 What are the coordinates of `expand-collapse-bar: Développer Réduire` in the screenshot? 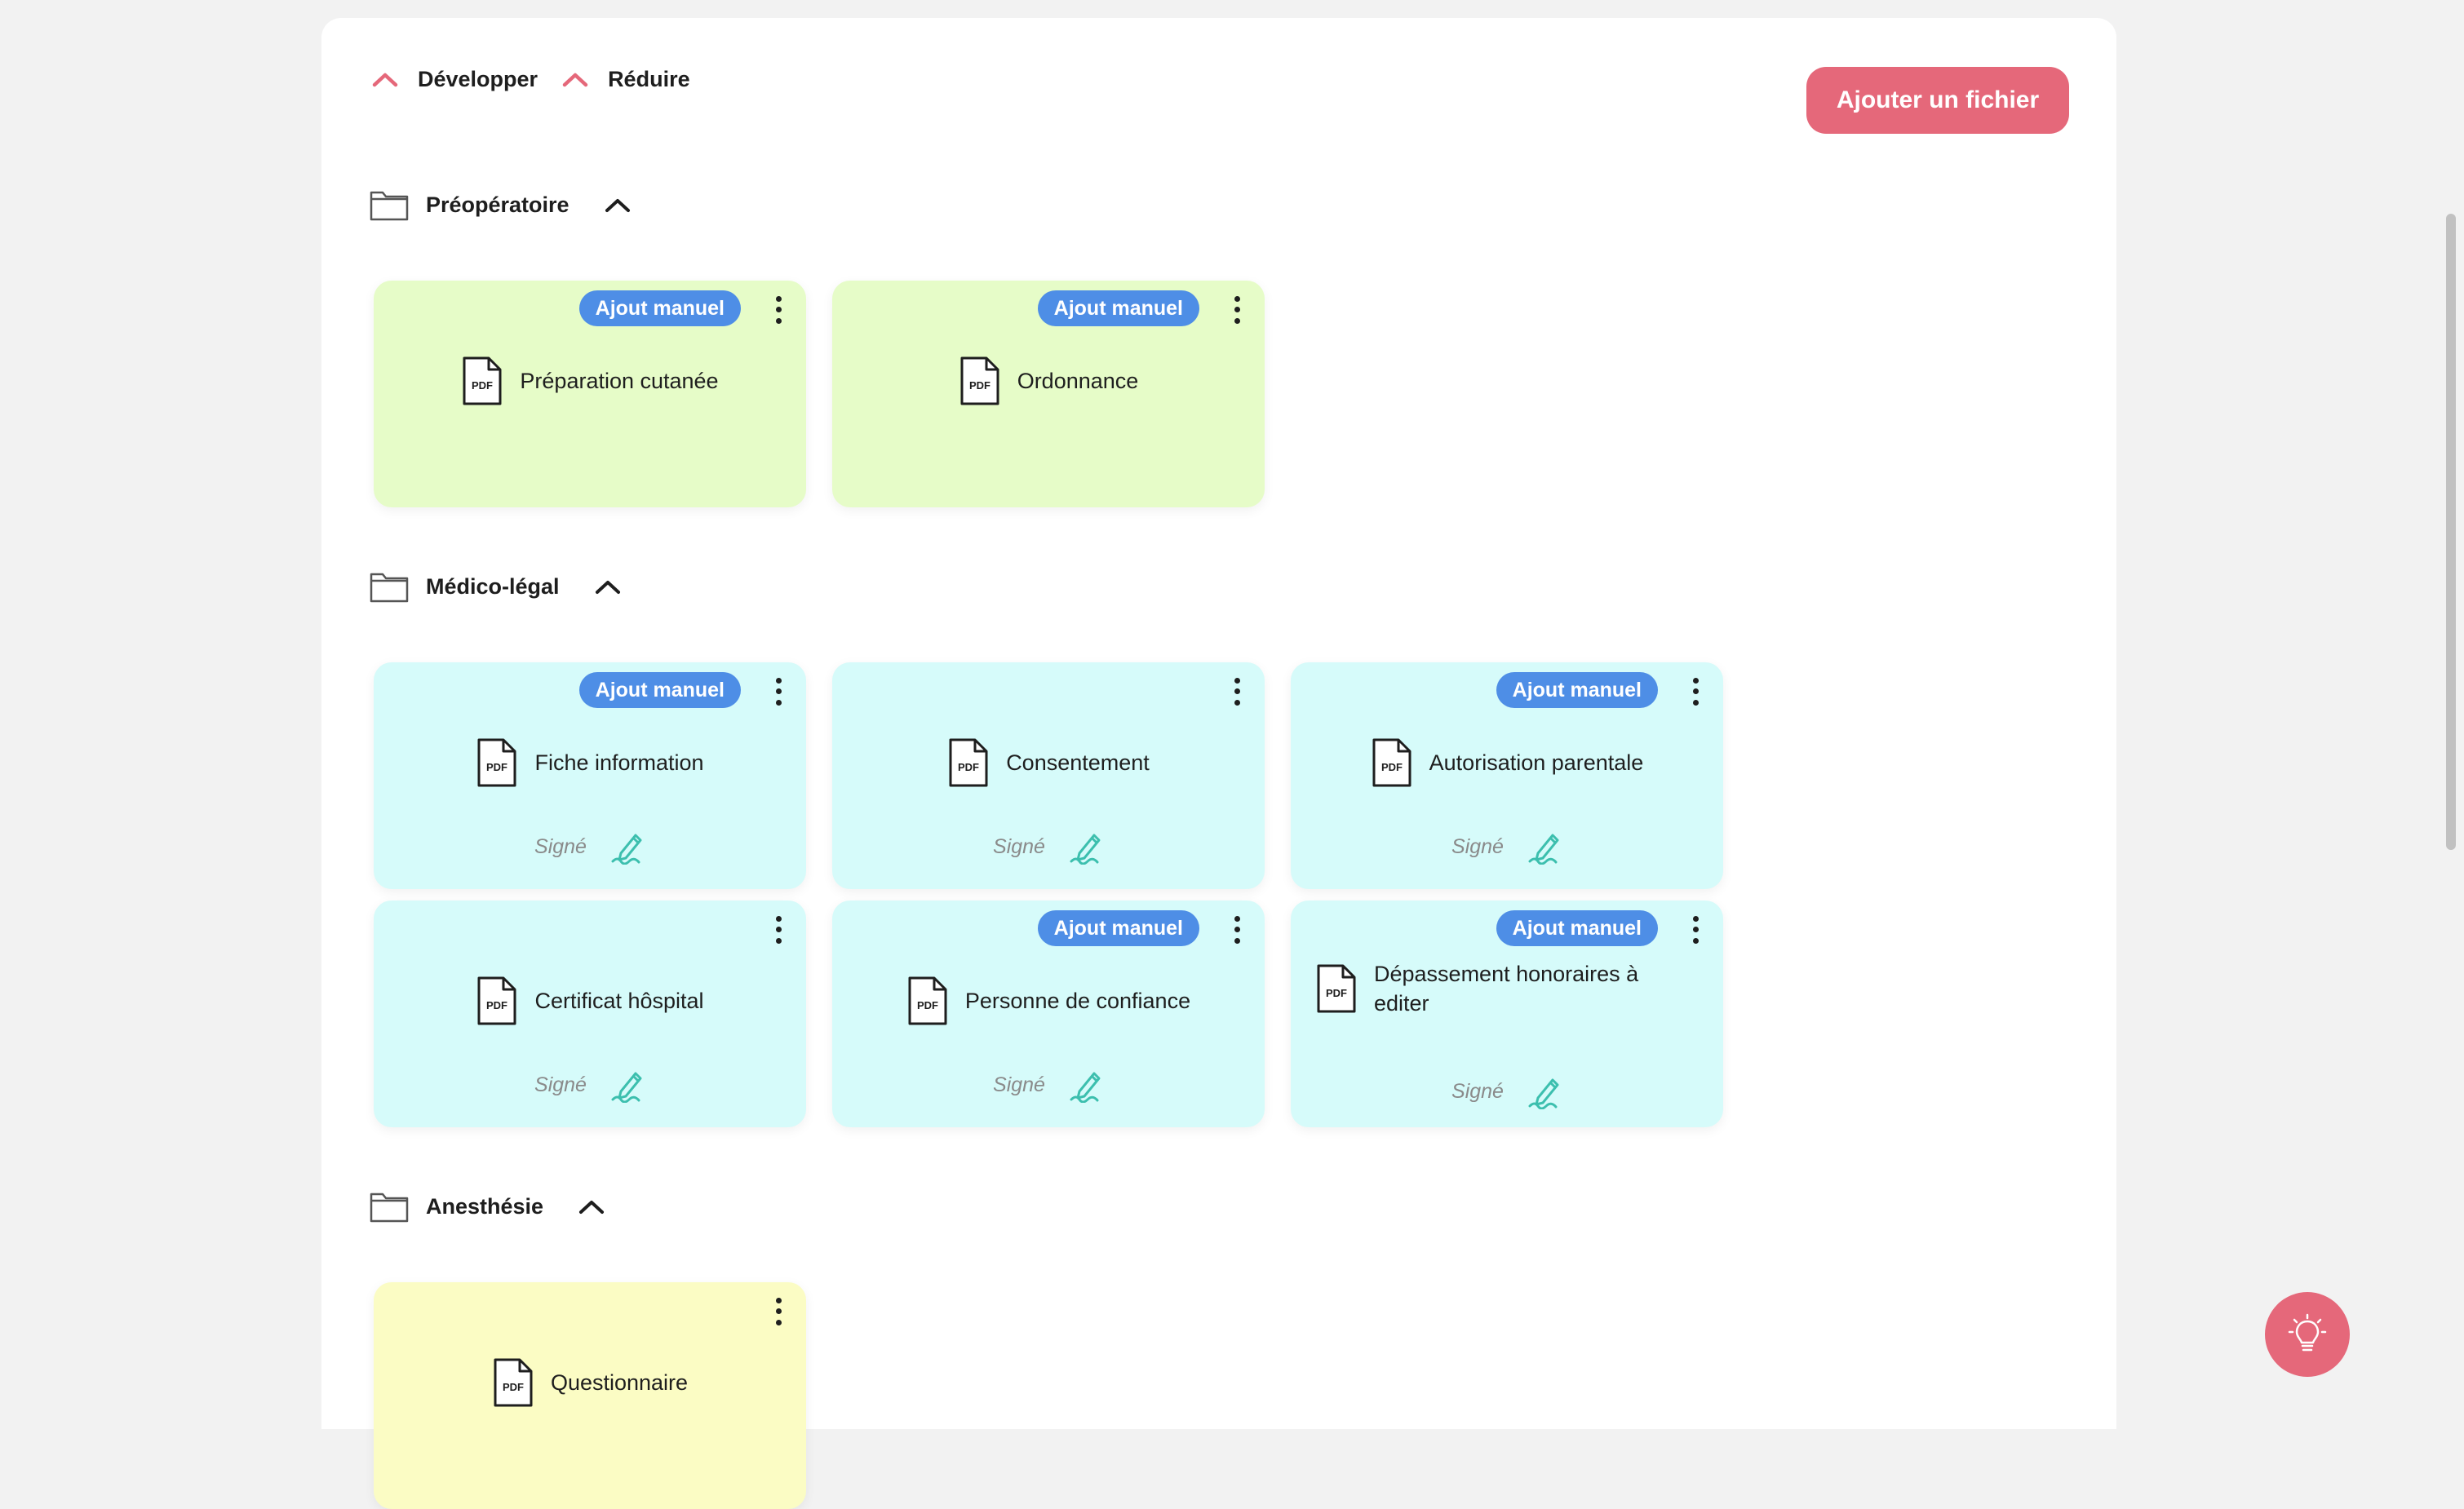 It's located at (541, 80).